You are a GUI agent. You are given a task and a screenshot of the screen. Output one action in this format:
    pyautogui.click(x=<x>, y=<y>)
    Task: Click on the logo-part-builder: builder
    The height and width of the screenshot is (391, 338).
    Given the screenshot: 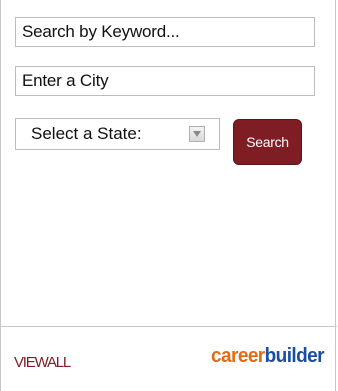 What is the action you would take?
    pyautogui.click(x=294, y=356)
    